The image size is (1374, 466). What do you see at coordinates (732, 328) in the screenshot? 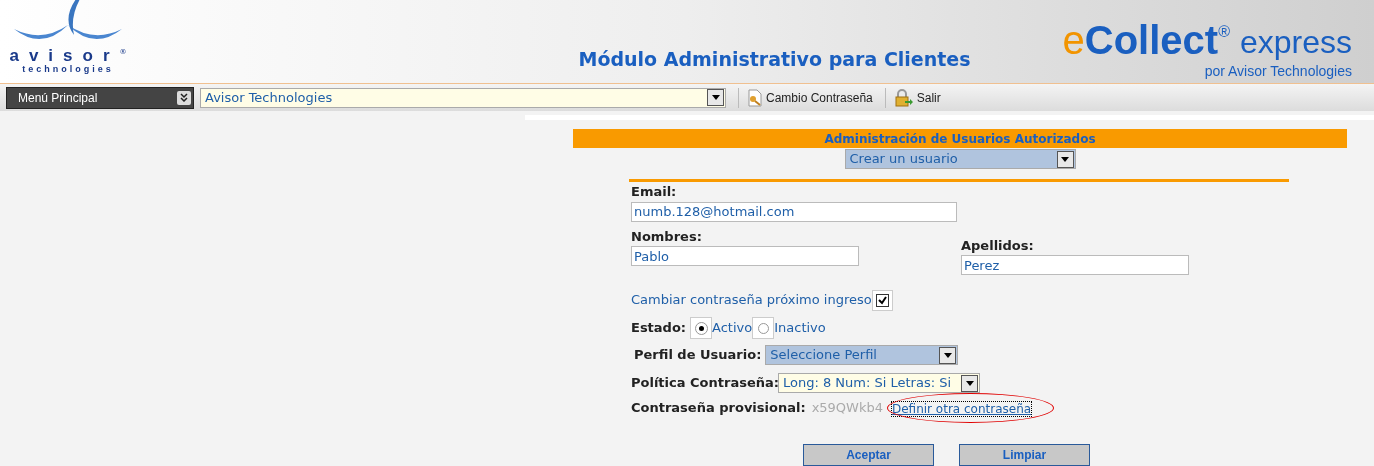
I see `radio-label: Activo` at bounding box center [732, 328].